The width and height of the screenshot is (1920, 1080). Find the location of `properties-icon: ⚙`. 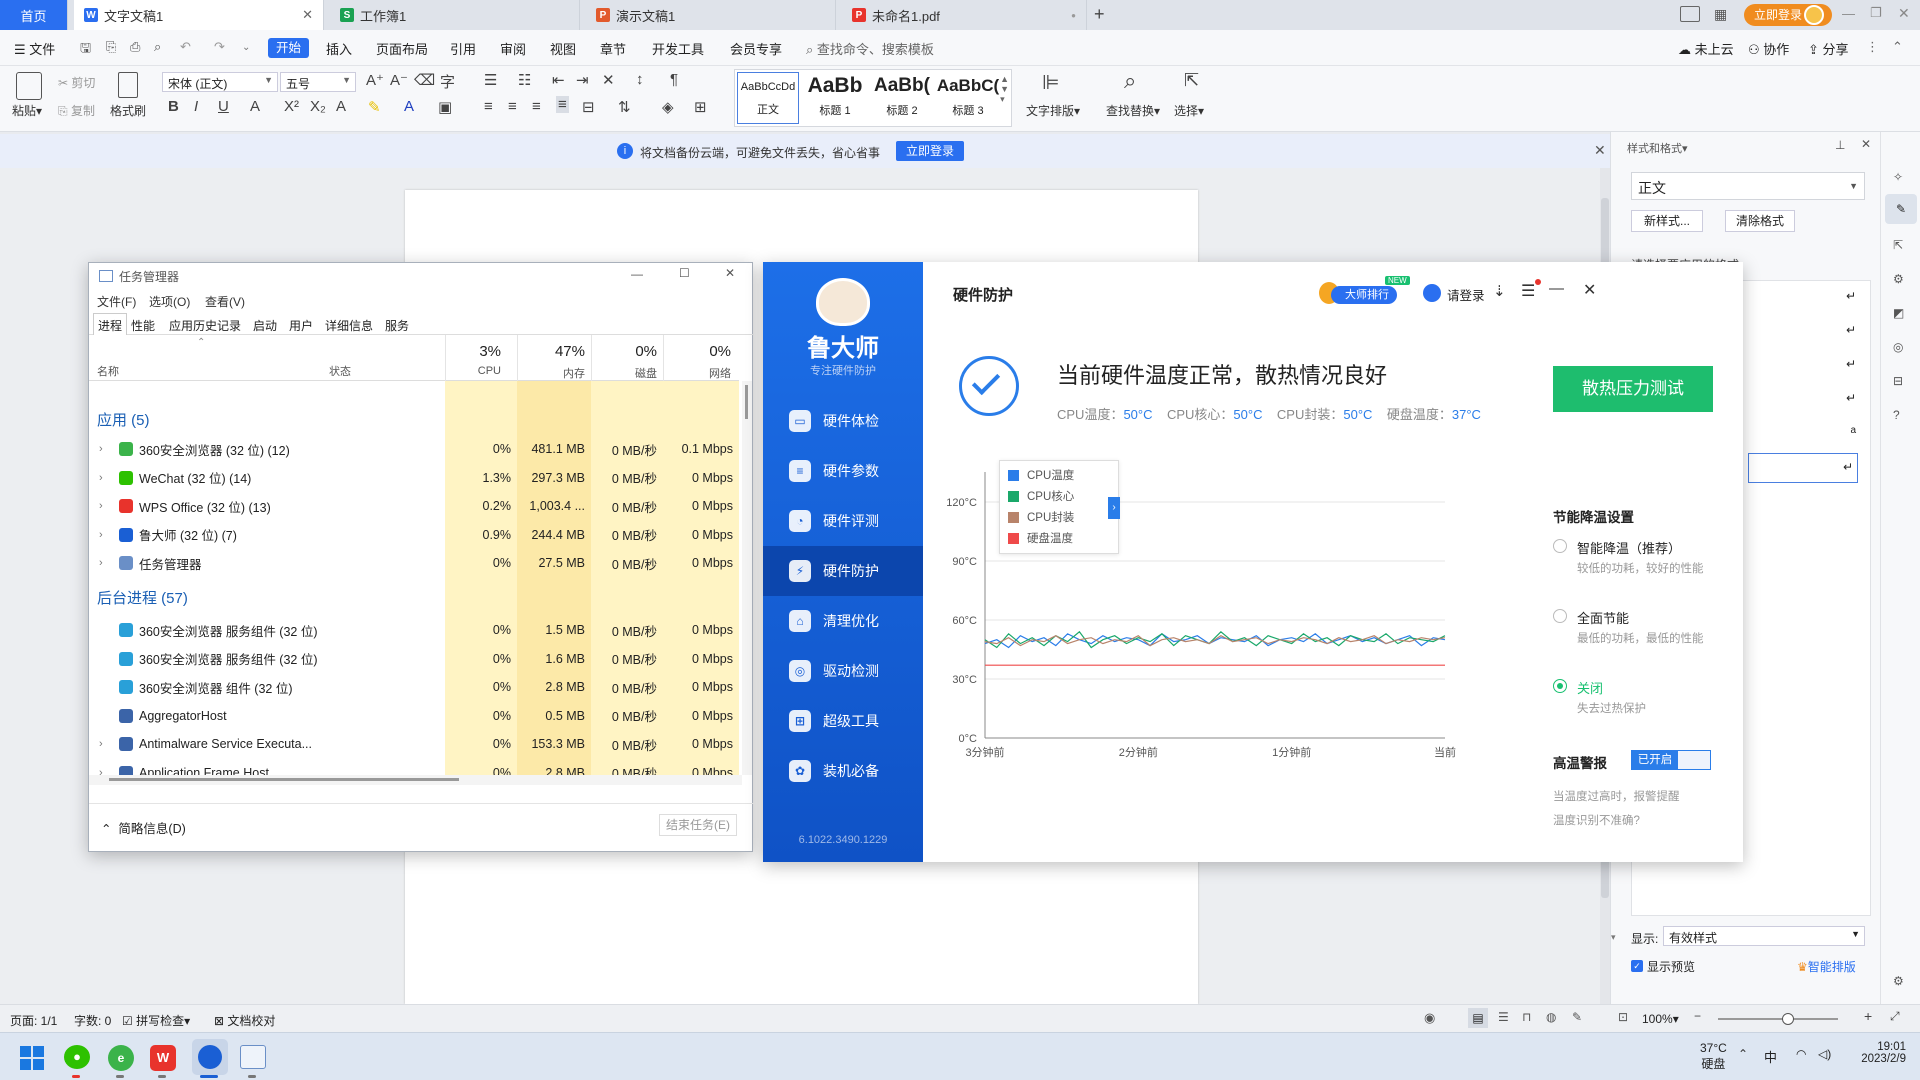

properties-icon: ⚙ is located at coordinates (1898, 279).